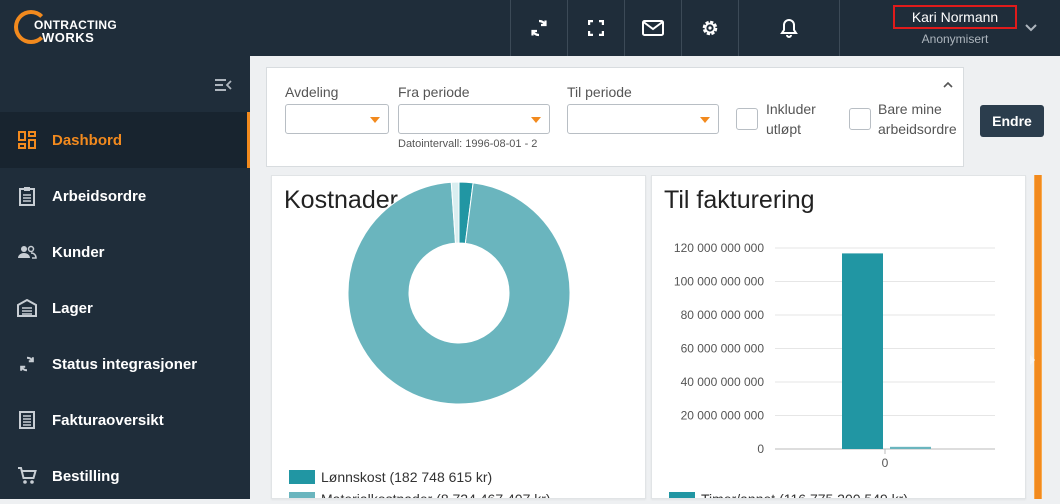 The height and width of the screenshot is (504, 1060). Describe the element at coordinates (87, 140) in the screenshot. I see `sidebar-item-label: Dashbord` at that location.